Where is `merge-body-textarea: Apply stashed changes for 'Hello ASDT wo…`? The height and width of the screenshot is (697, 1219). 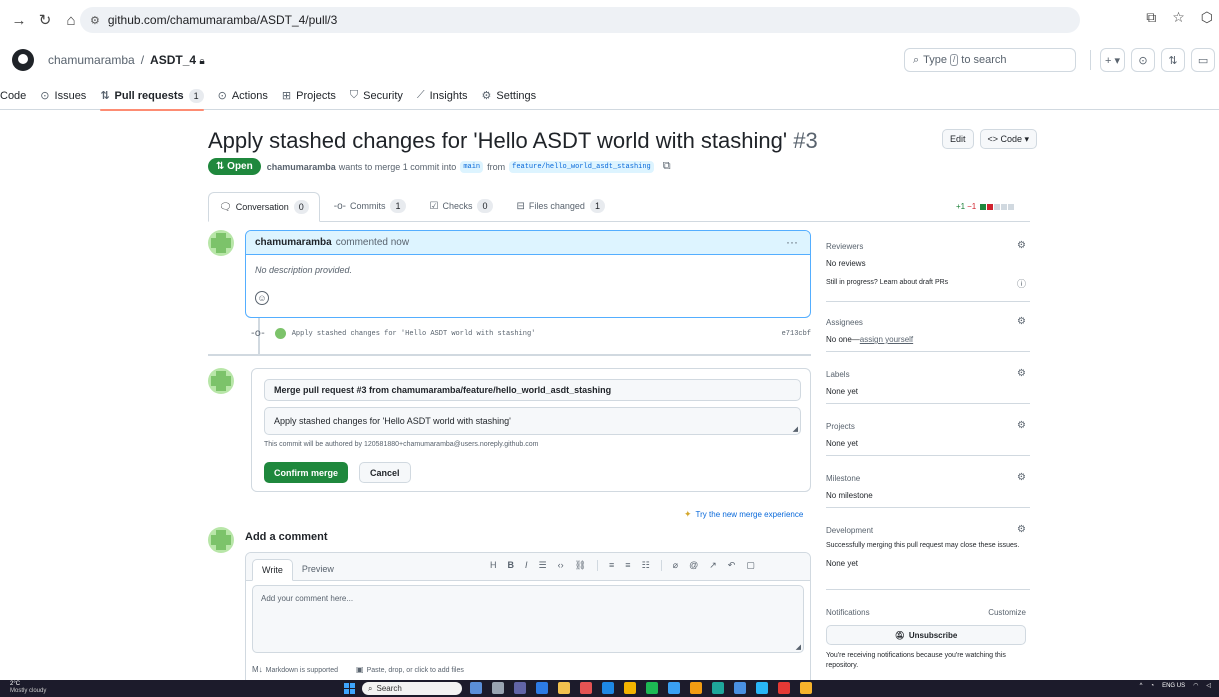 merge-body-textarea: Apply stashed changes for 'Hello ASDT wo… is located at coordinates (532, 421).